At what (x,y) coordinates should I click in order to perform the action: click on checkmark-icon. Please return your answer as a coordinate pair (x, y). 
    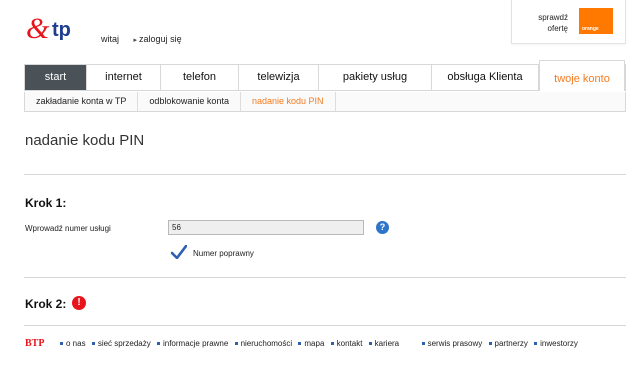
    Looking at the image, I should click on (179, 252).